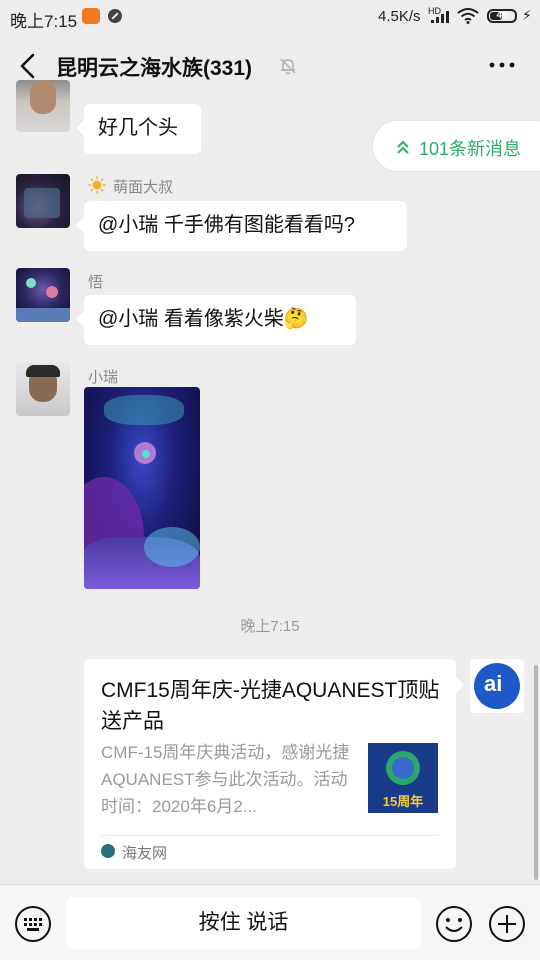 Image resolution: width=540 pixels, height=960 pixels. I want to click on message-bubble: @小瑞 看着像紫火柴🤔, so click(216, 320).